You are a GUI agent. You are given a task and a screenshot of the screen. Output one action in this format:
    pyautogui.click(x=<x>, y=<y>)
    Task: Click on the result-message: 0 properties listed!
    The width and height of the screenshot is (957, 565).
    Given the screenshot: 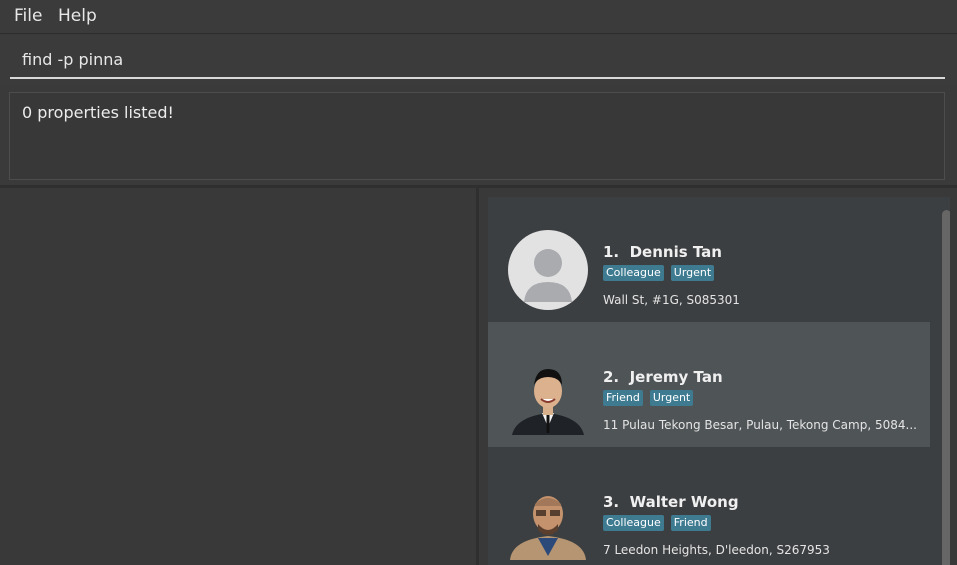 What is the action you would take?
    pyautogui.click(x=98, y=112)
    